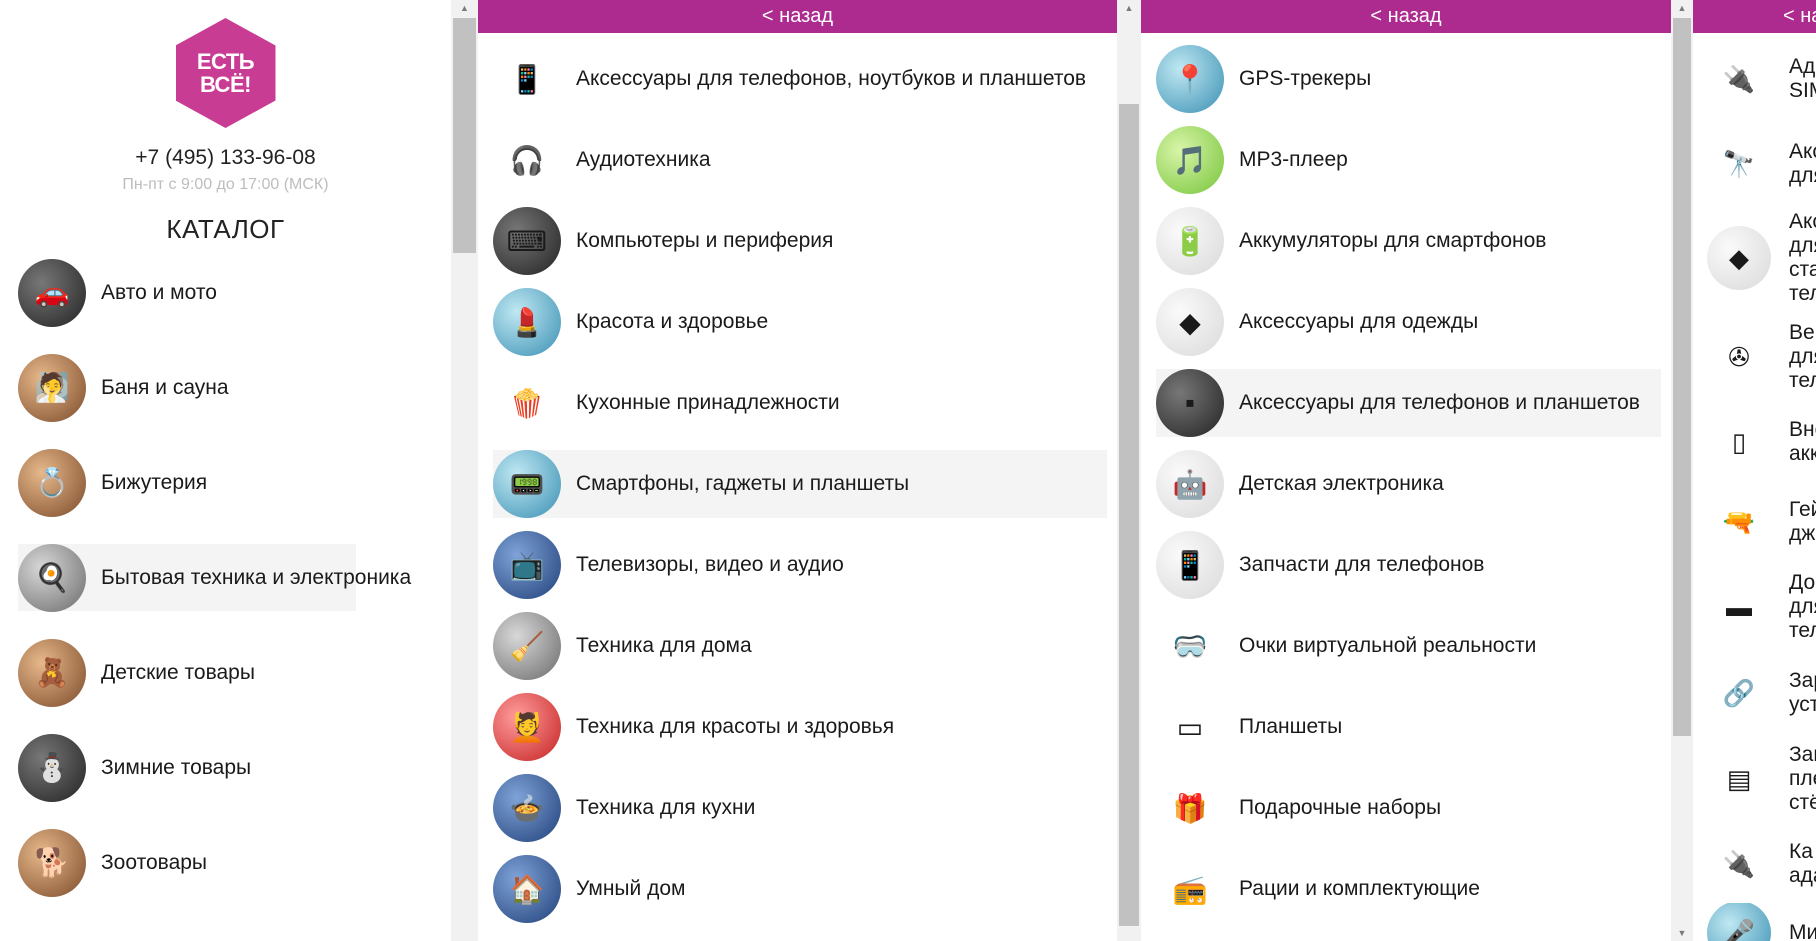 The height and width of the screenshot is (941, 1816). I want to click on car-icon: 🚗, so click(52, 292).